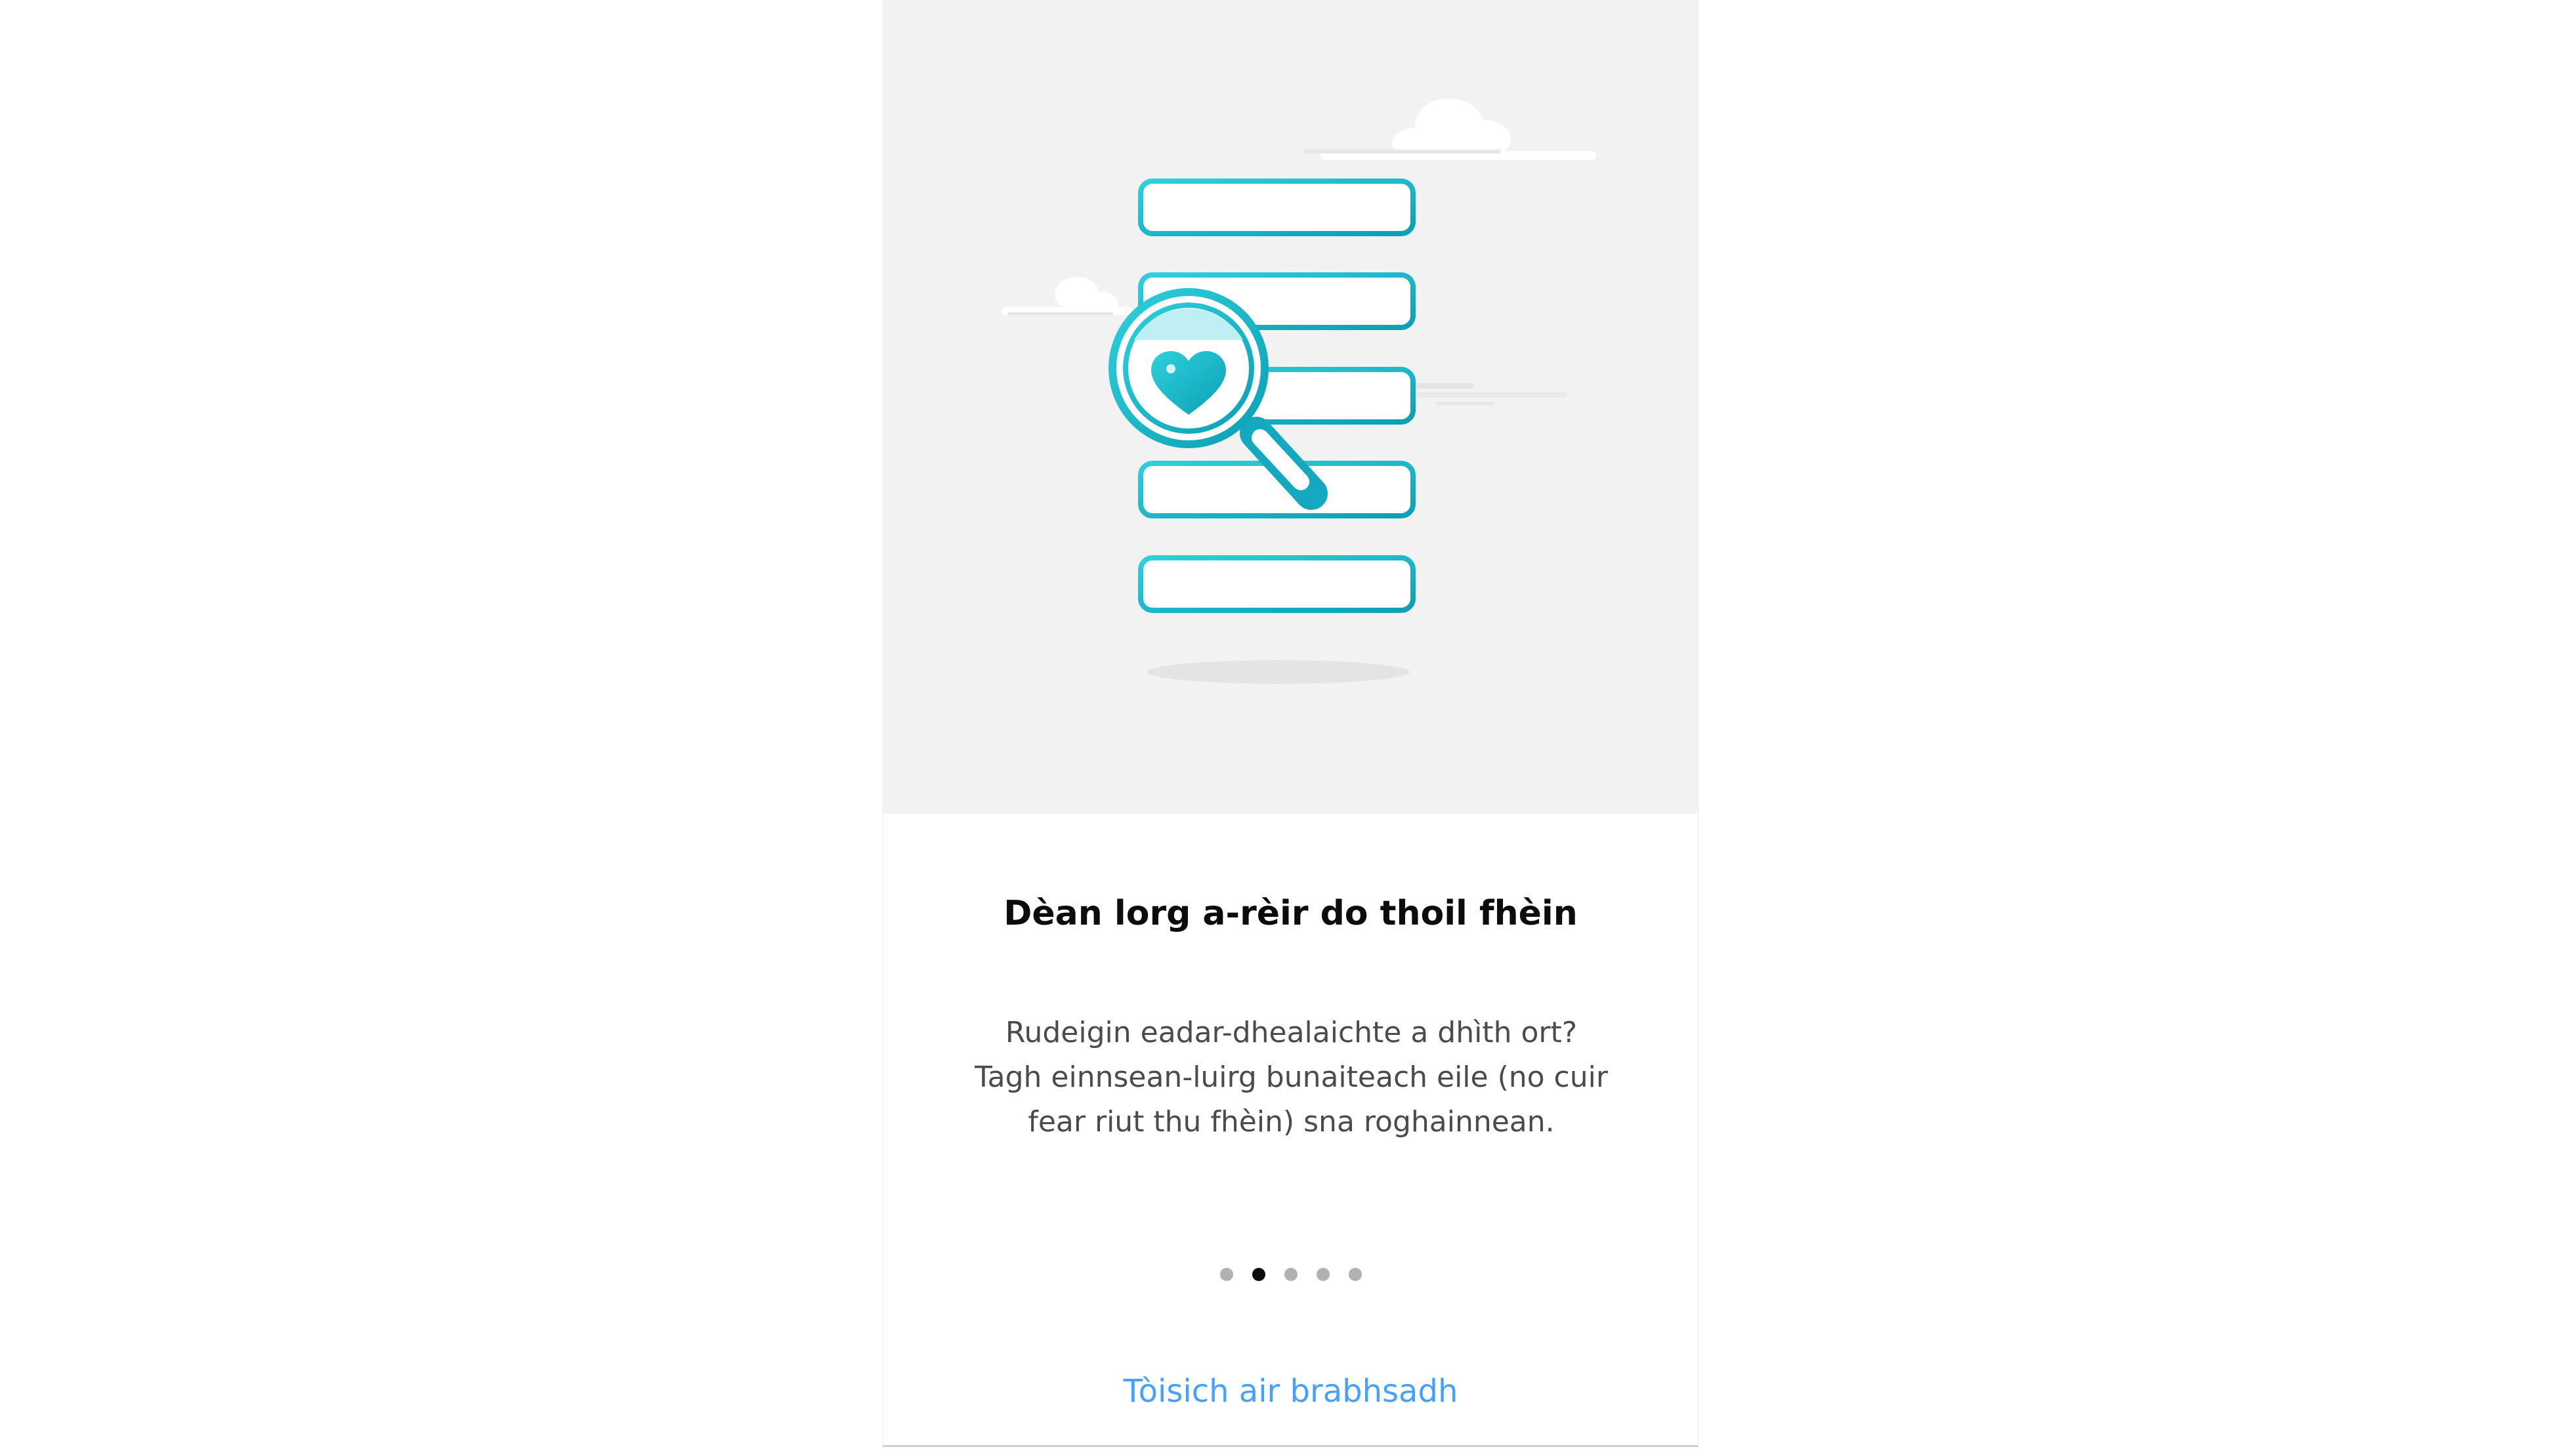 Image resolution: width=2576 pixels, height=1449 pixels. I want to click on page-indicator, so click(1290, 1278).